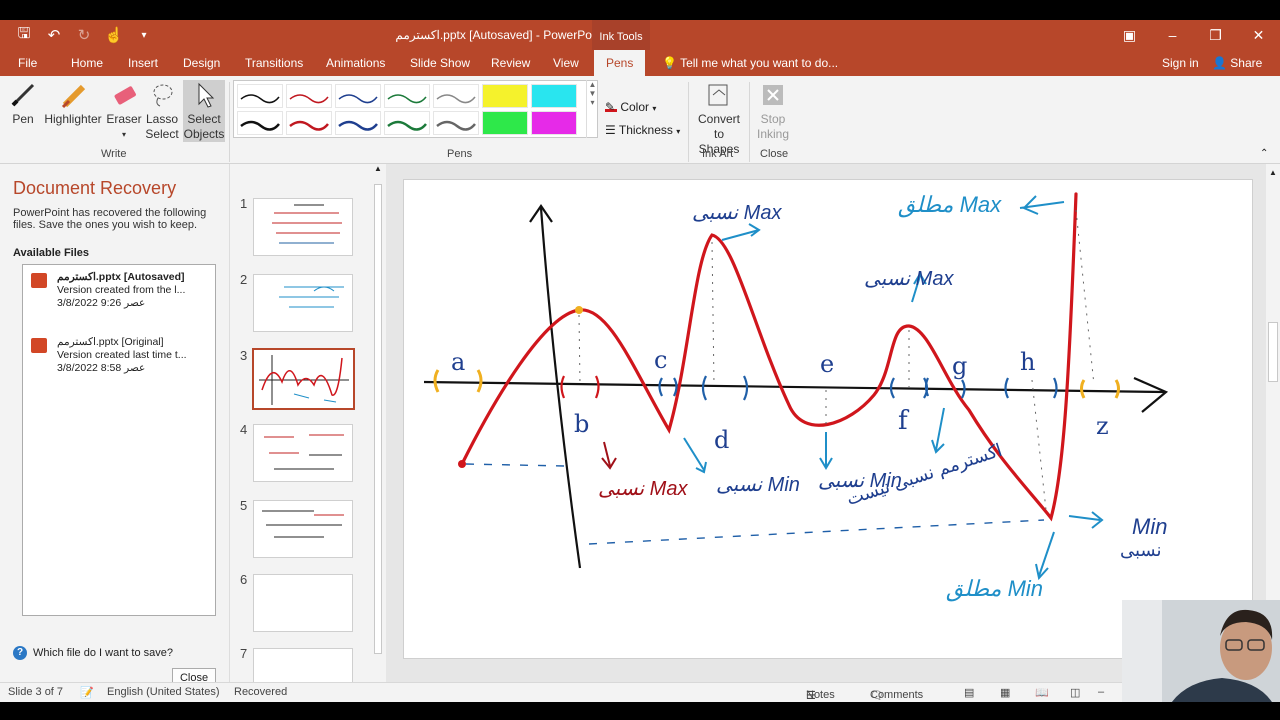 This screenshot has height=720, width=1280. Describe the element at coordinates (671, 63) in the screenshot. I see `lightbulb-icon: 💡` at that location.